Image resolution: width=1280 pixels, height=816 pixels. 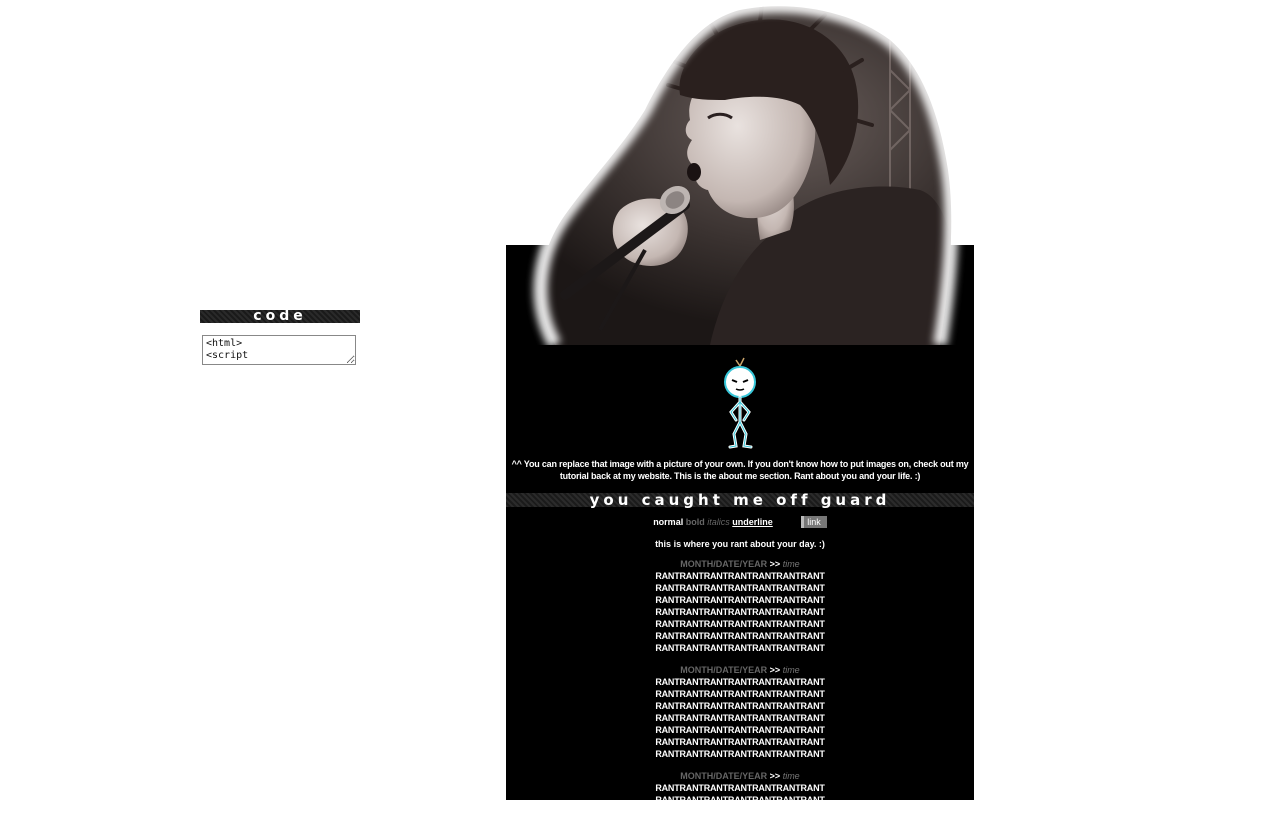 What do you see at coordinates (740, 401) in the screenshot?
I see `mascot-image` at bounding box center [740, 401].